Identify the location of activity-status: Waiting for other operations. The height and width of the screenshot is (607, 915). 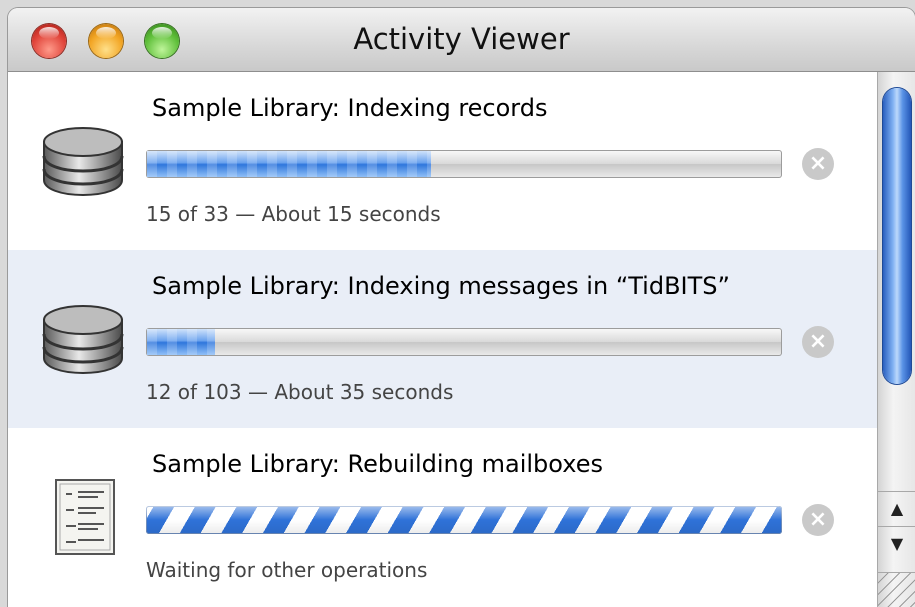
(287, 570).